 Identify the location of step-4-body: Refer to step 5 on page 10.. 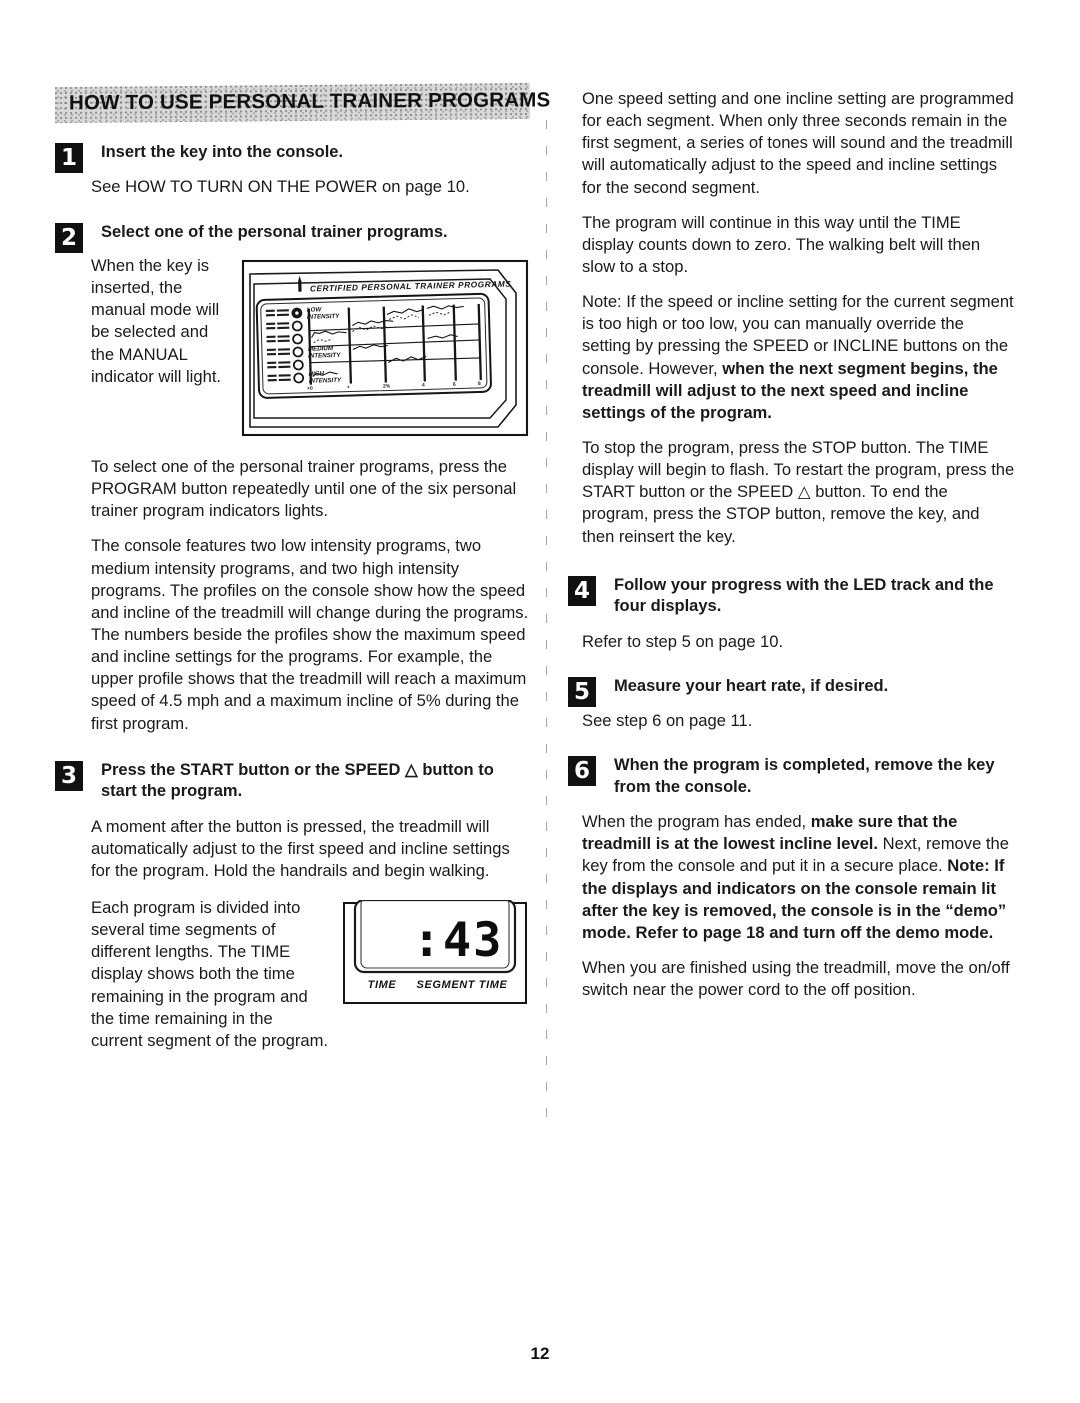
(683, 641).